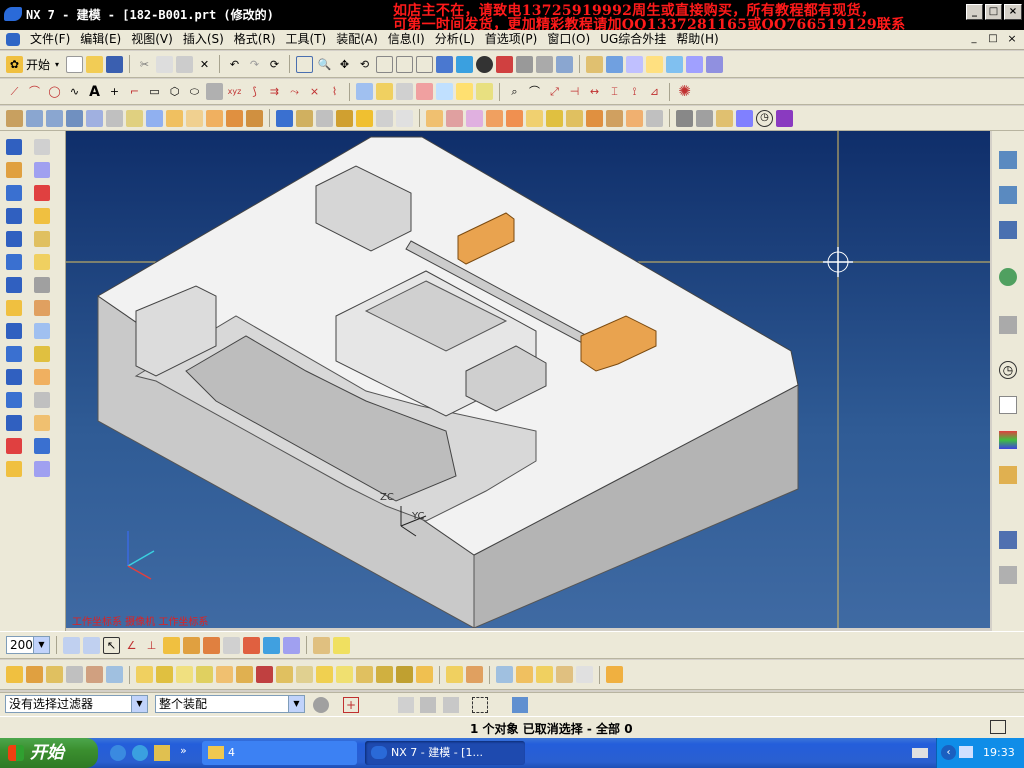 The image size is (1024, 768). What do you see at coordinates (334, 91) in the screenshot?
I see `bridge-curve-icon: ⌇` at bounding box center [334, 91].